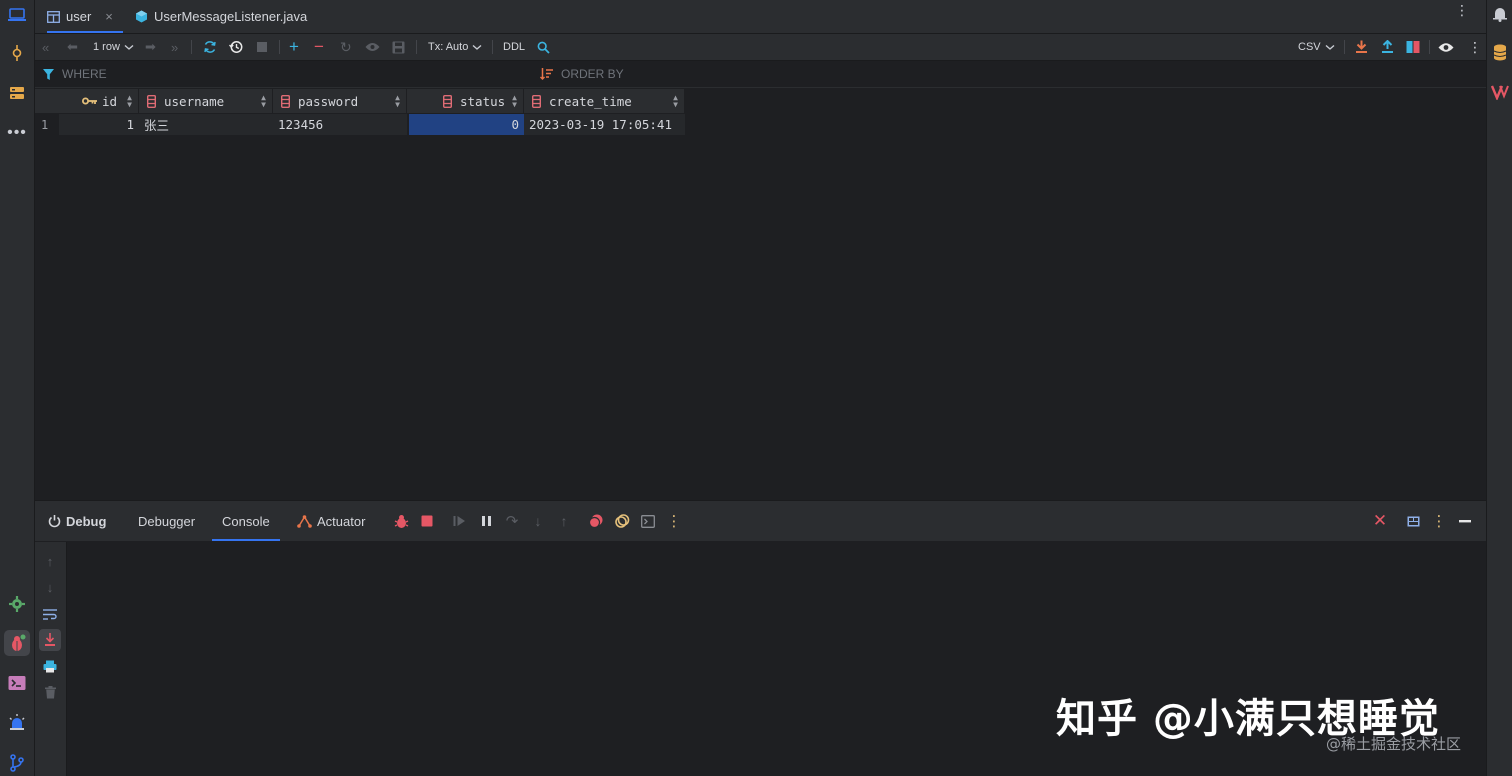 This screenshot has height=776, width=1512. I want to click on tab-console: Console, so click(246, 521).